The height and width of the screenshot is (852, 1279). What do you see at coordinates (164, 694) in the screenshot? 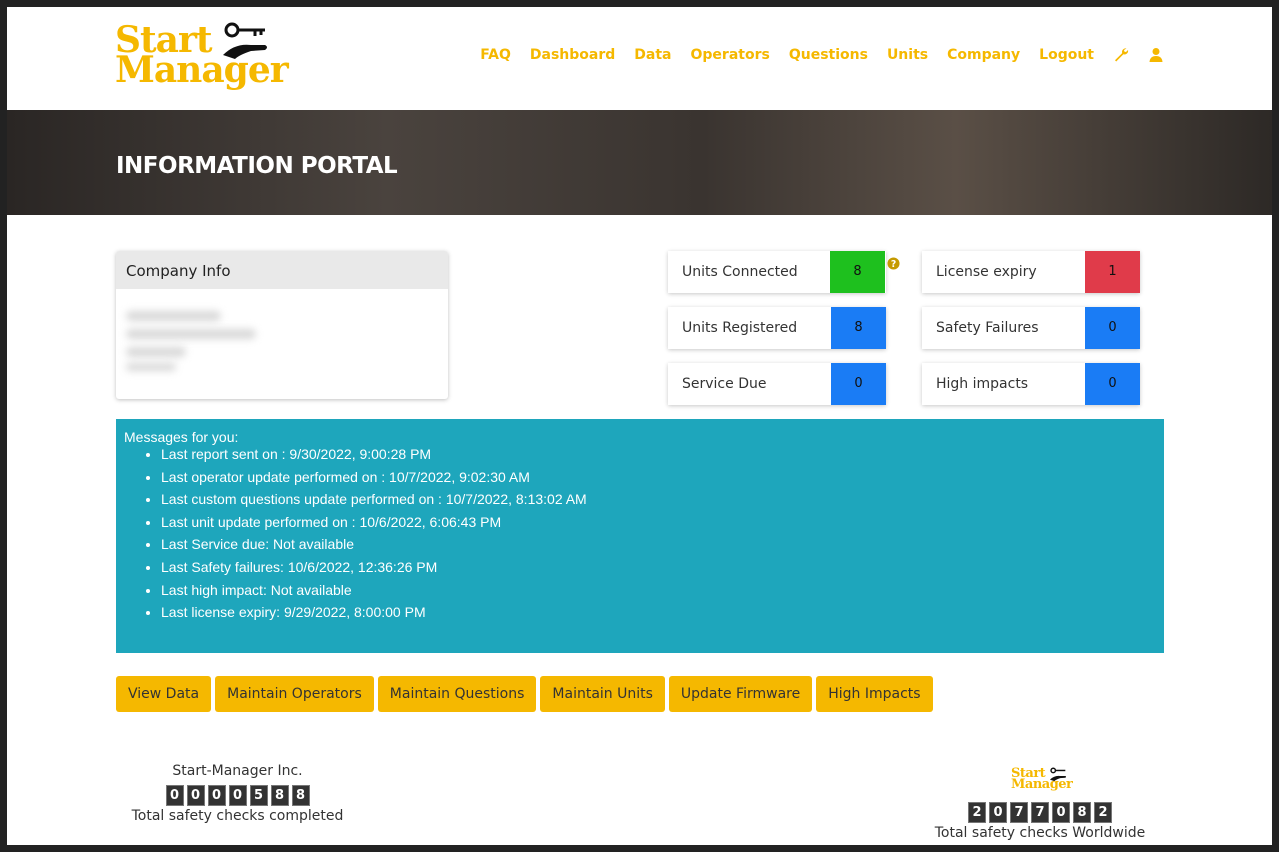
I see `view-data-button: View Data` at bounding box center [164, 694].